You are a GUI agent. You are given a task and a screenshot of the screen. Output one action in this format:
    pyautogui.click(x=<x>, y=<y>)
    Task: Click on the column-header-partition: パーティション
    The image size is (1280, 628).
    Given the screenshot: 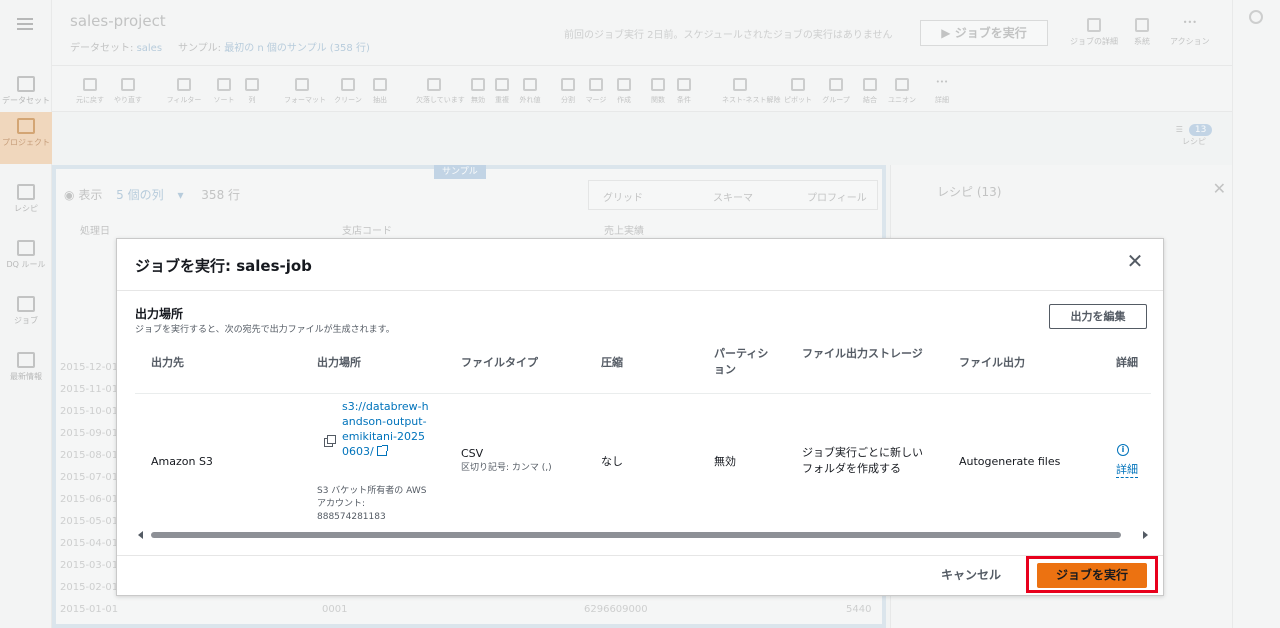 What is the action you would take?
    pyautogui.click(x=741, y=361)
    